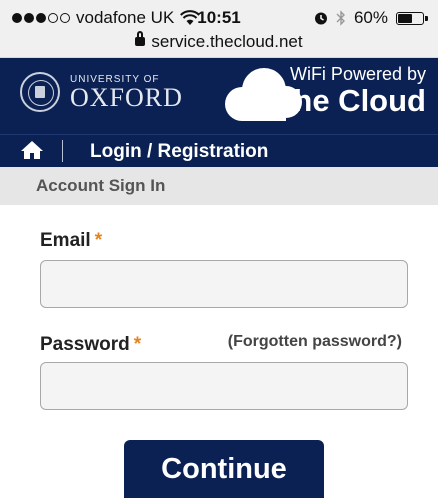 Image resolution: width=438 pixels, height=498 pixels. Describe the element at coordinates (412, 18) in the screenshot. I see `battery-icon` at that location.